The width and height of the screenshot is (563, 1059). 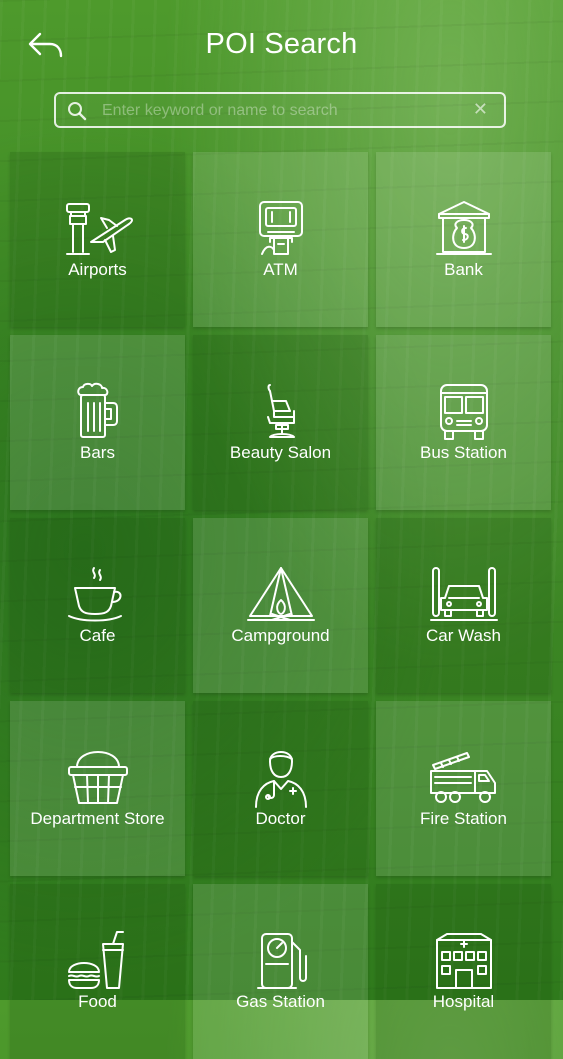 What do you see at coordinates (99, 229) in the screenshot?
I see `airport-icon` at bounding box center [99, 229].